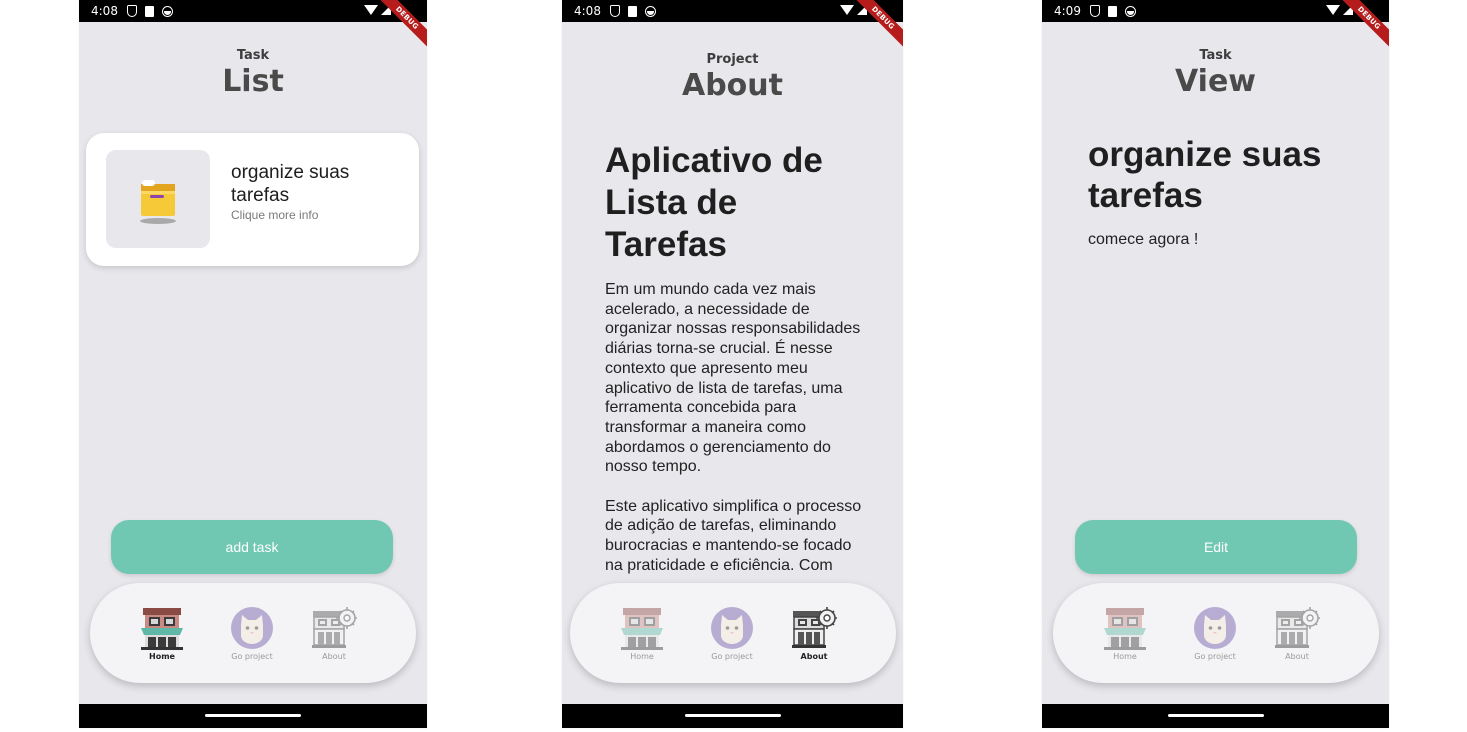 The width and height of the screenshot is (1467, 732). I want to click on edit-button: Edit, so click(1216, 547).